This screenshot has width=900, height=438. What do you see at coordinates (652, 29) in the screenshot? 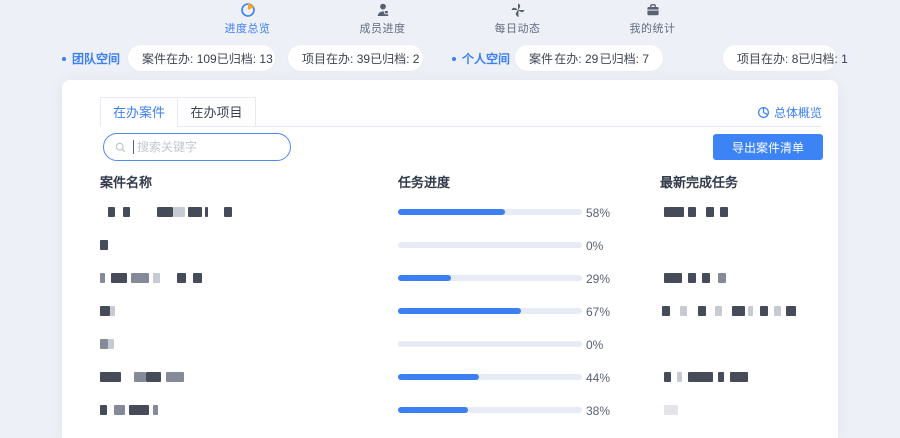
I see `nav-label: 我的统计` at bounding box center [652, 29].